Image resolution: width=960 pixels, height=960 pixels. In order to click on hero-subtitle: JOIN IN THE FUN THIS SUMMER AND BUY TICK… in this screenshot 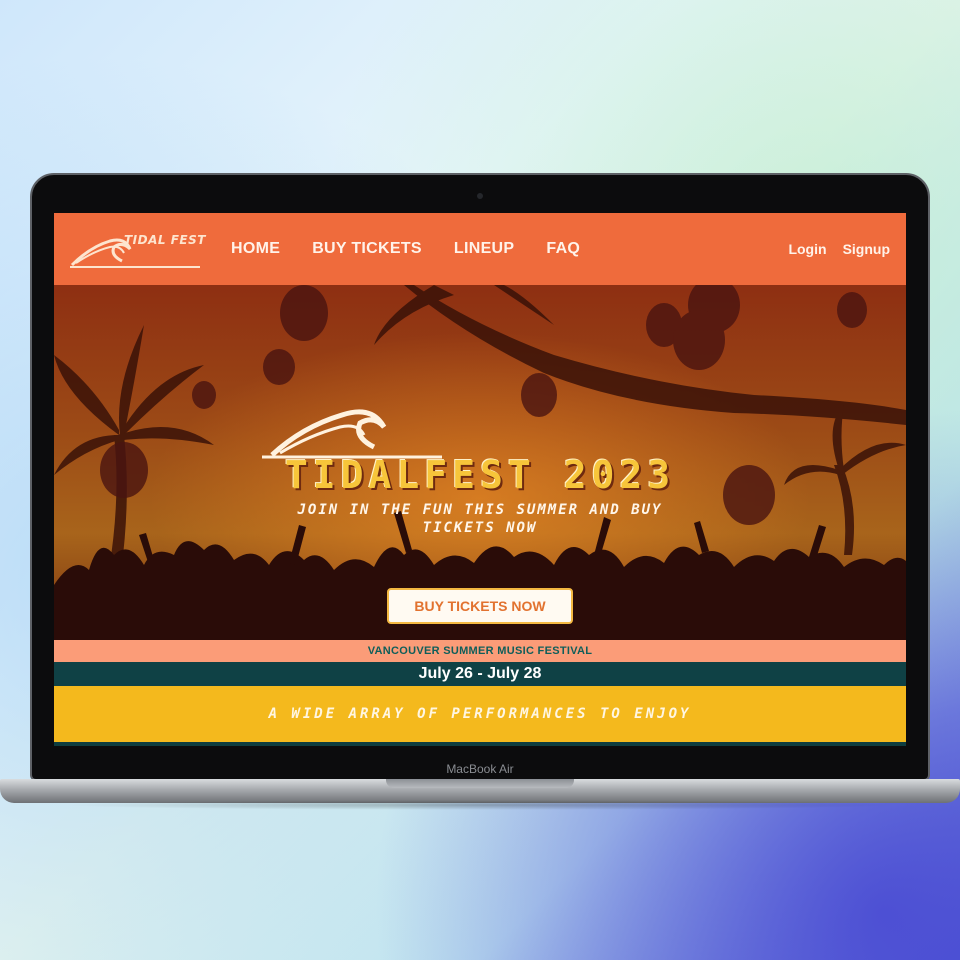, I will do `click(480, 519)`.